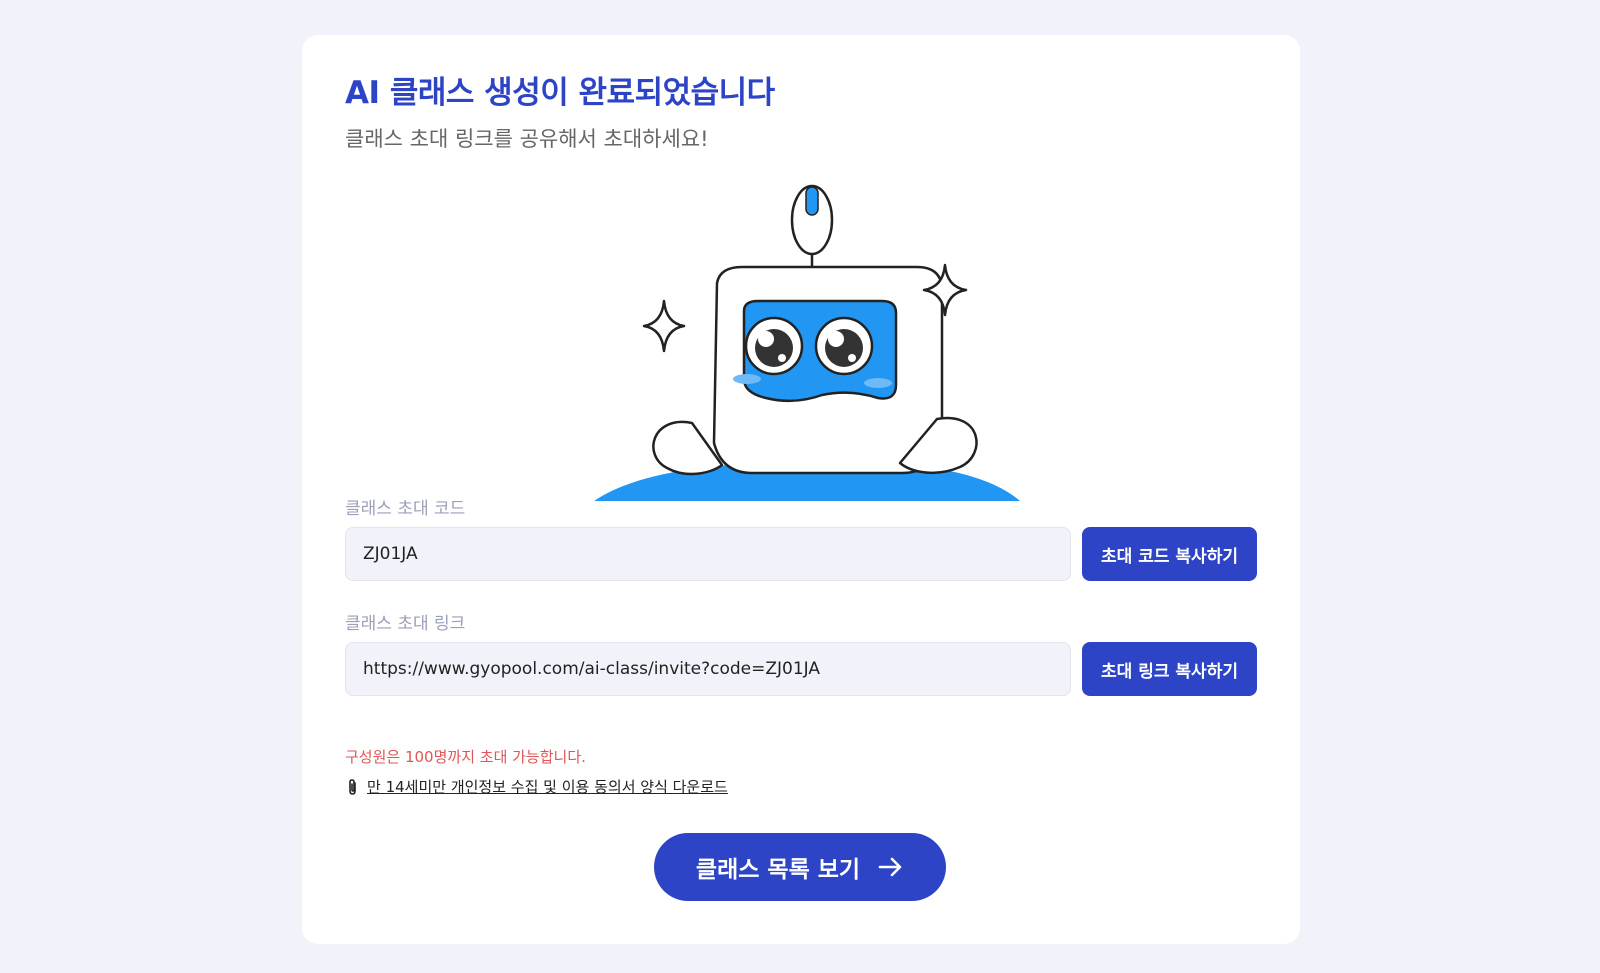 The width and height of the screenshot is (1600, 973). What do you see at coordinates (664, 326) in the screenshot?
I see `sparkle-left` at bounding box center [664, 326].